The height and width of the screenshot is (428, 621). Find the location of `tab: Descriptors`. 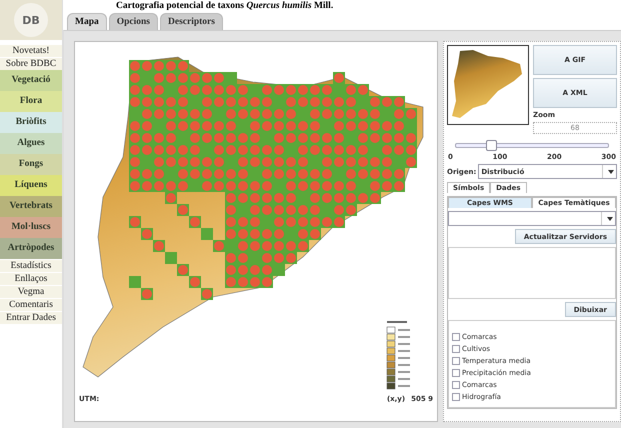

tab: Descriptors is located at coordinates (191, 21).